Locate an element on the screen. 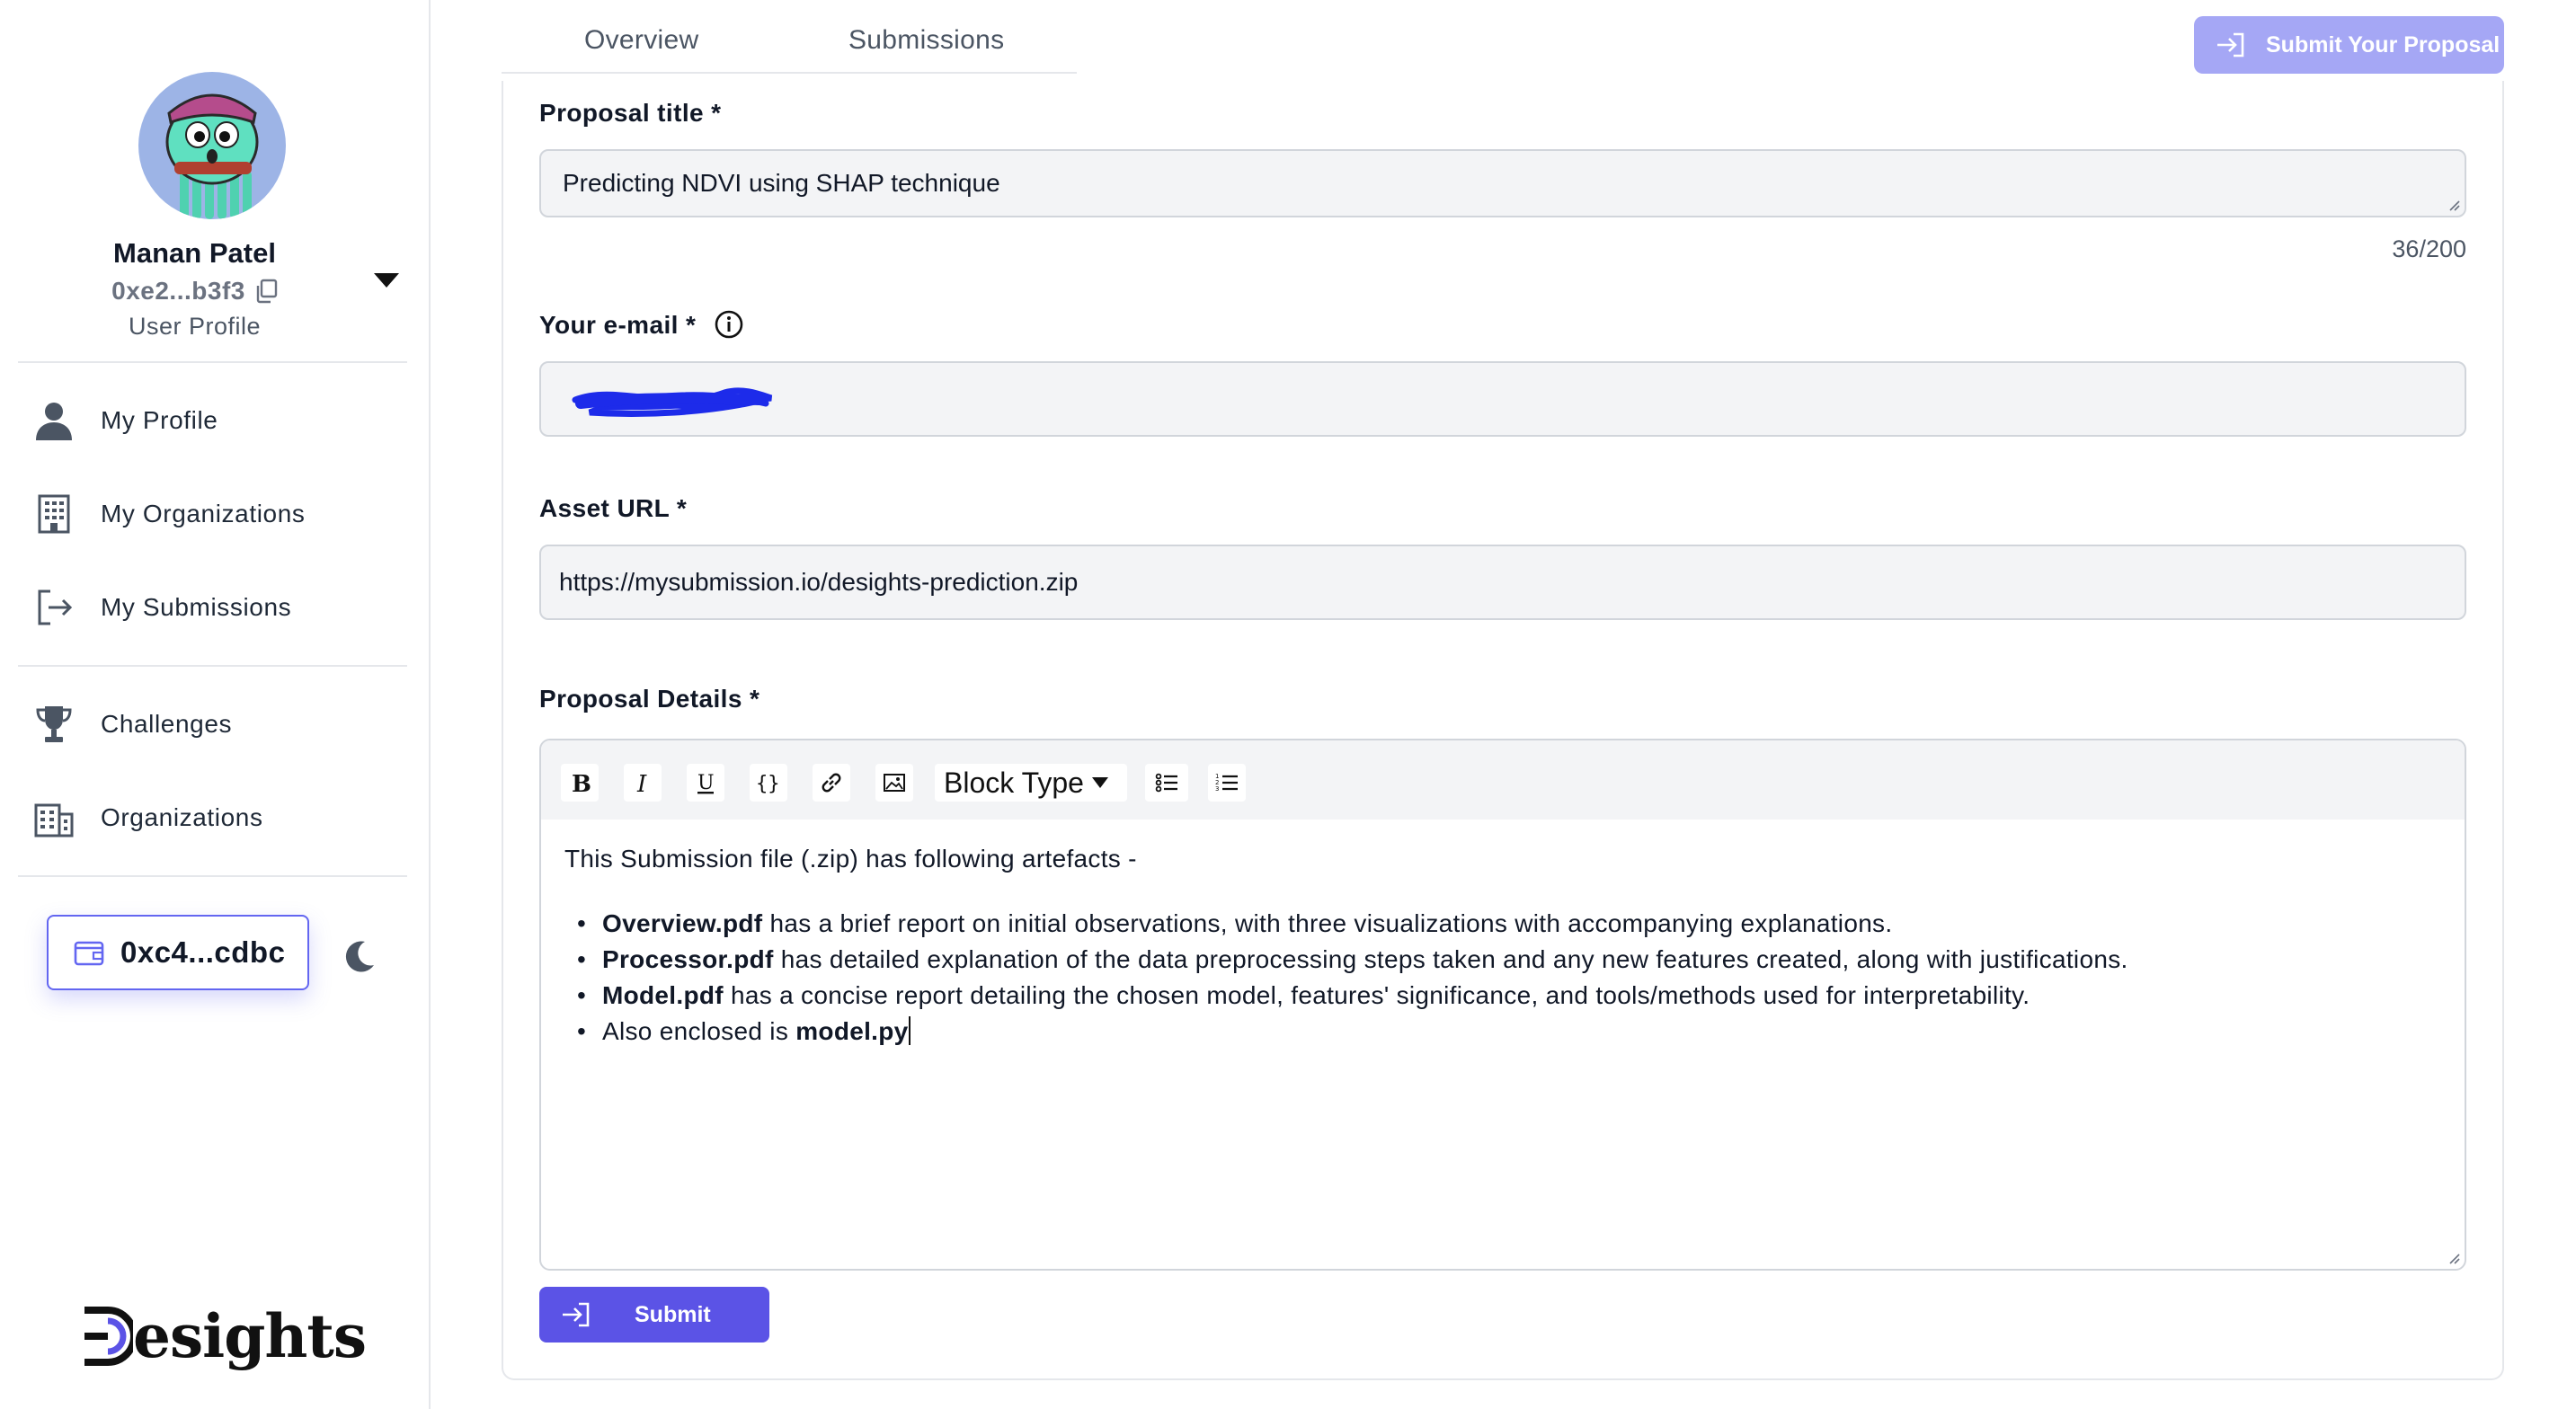 This screenshot has height=1409, width=2576. submit-label: Submit is located at coordinates (673, 1314).